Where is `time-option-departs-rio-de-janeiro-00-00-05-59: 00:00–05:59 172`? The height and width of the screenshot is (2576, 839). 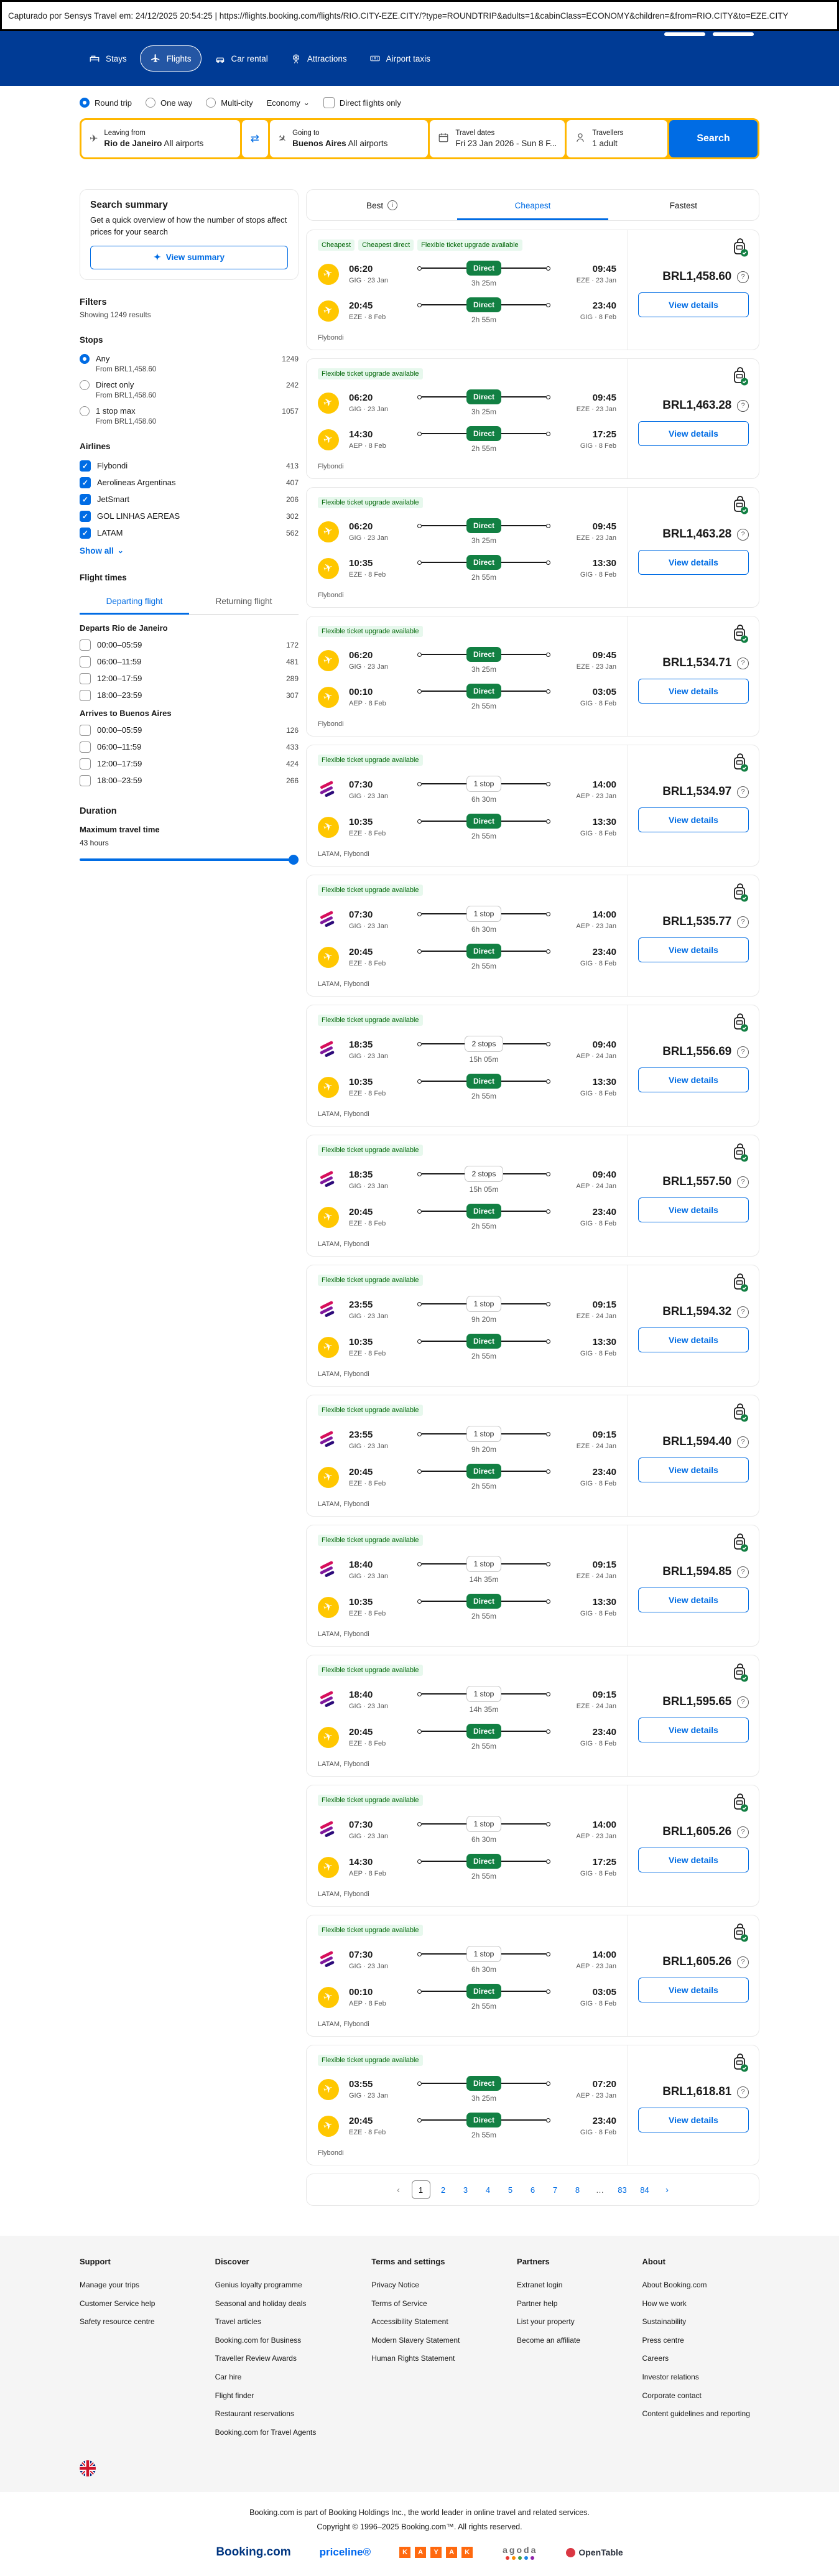
time-option-departs-rio-de-janeiro-00-00-05-59: 00:00–05:59 172 is located at coordinates (190, 643).